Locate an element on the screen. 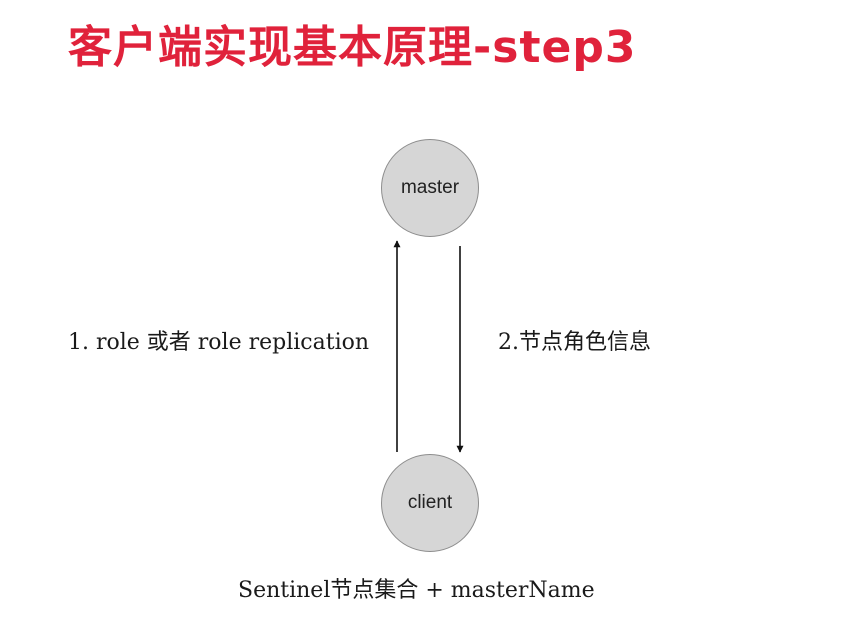 The image size is (852, 641). response-label: 2.节点角色信息 is located at coordinates (574, 342).